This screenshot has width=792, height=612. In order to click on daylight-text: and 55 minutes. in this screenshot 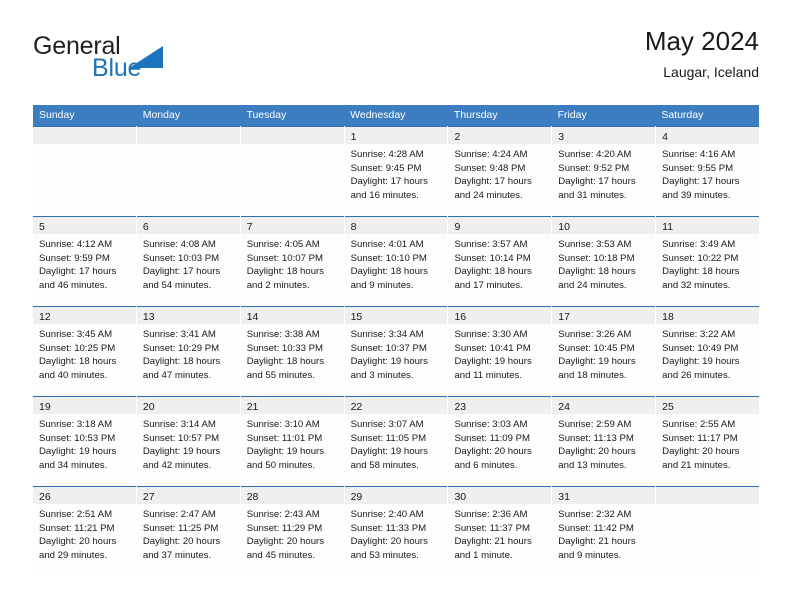, I will do `click(280, 375)`.